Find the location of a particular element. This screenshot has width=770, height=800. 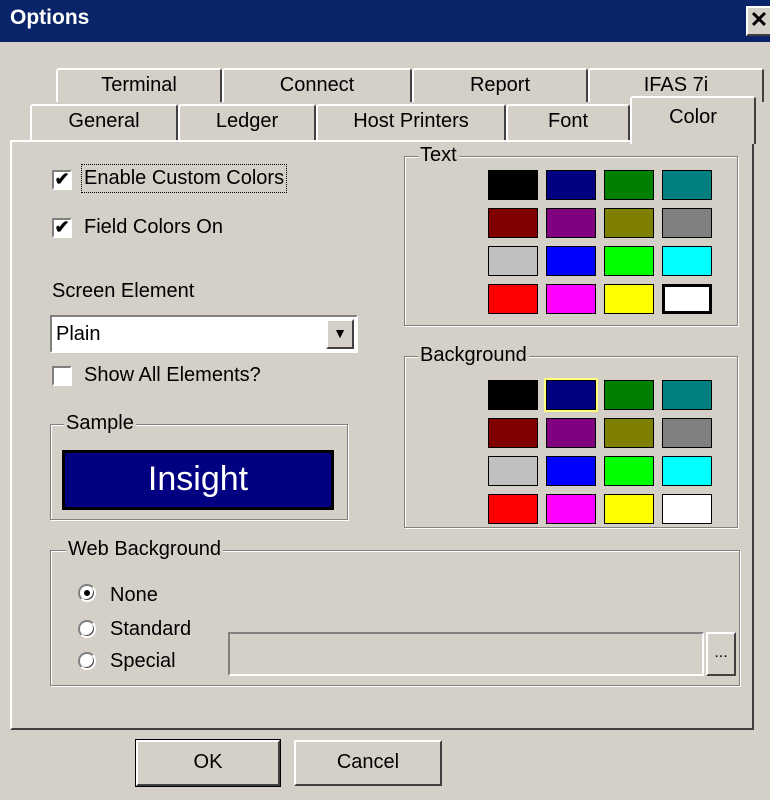

sample-text: Insight is located at coordinates (198, 479).